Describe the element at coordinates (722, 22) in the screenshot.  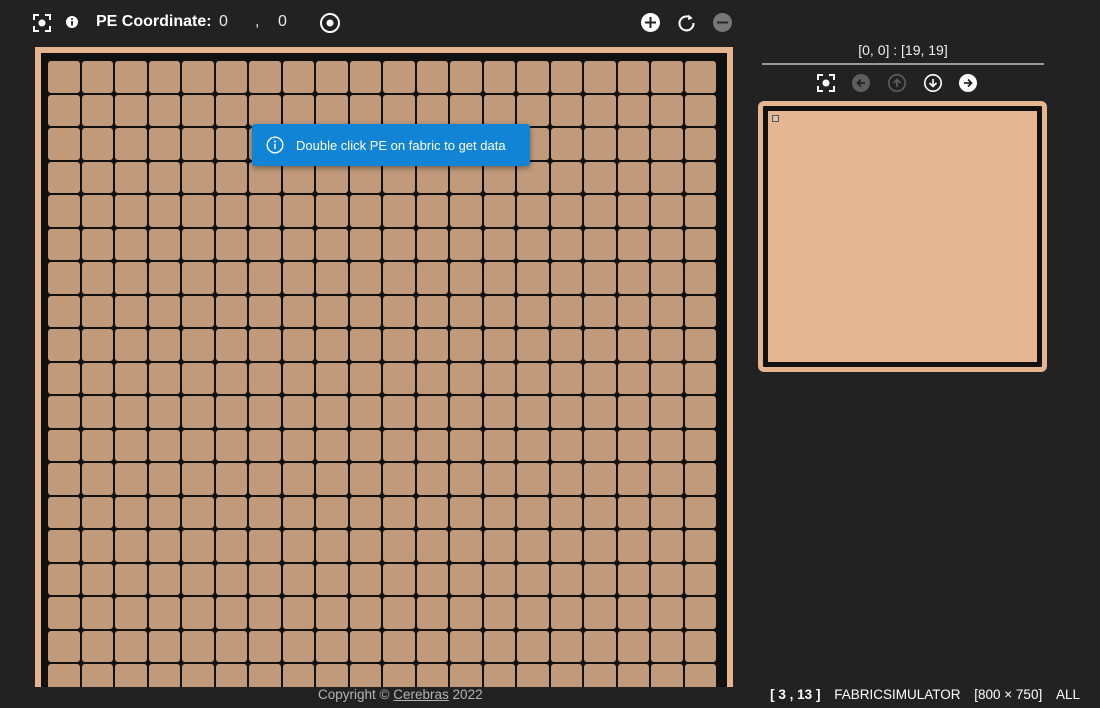
I see `zoom-out-icon` at that location.